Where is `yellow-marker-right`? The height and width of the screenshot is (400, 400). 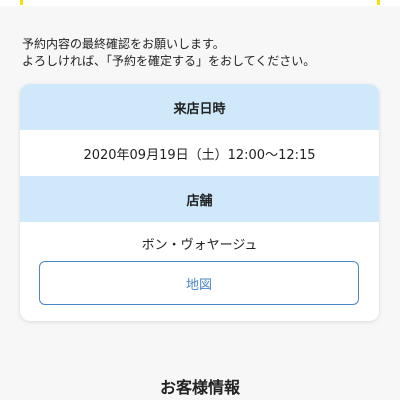
yellow-marker-right is located at coordinates (378, 2).